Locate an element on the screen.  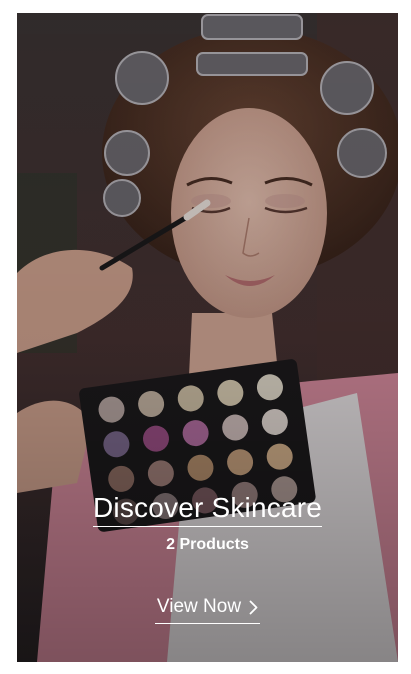
chevron-right-icon is located at coordinates (253, 607).